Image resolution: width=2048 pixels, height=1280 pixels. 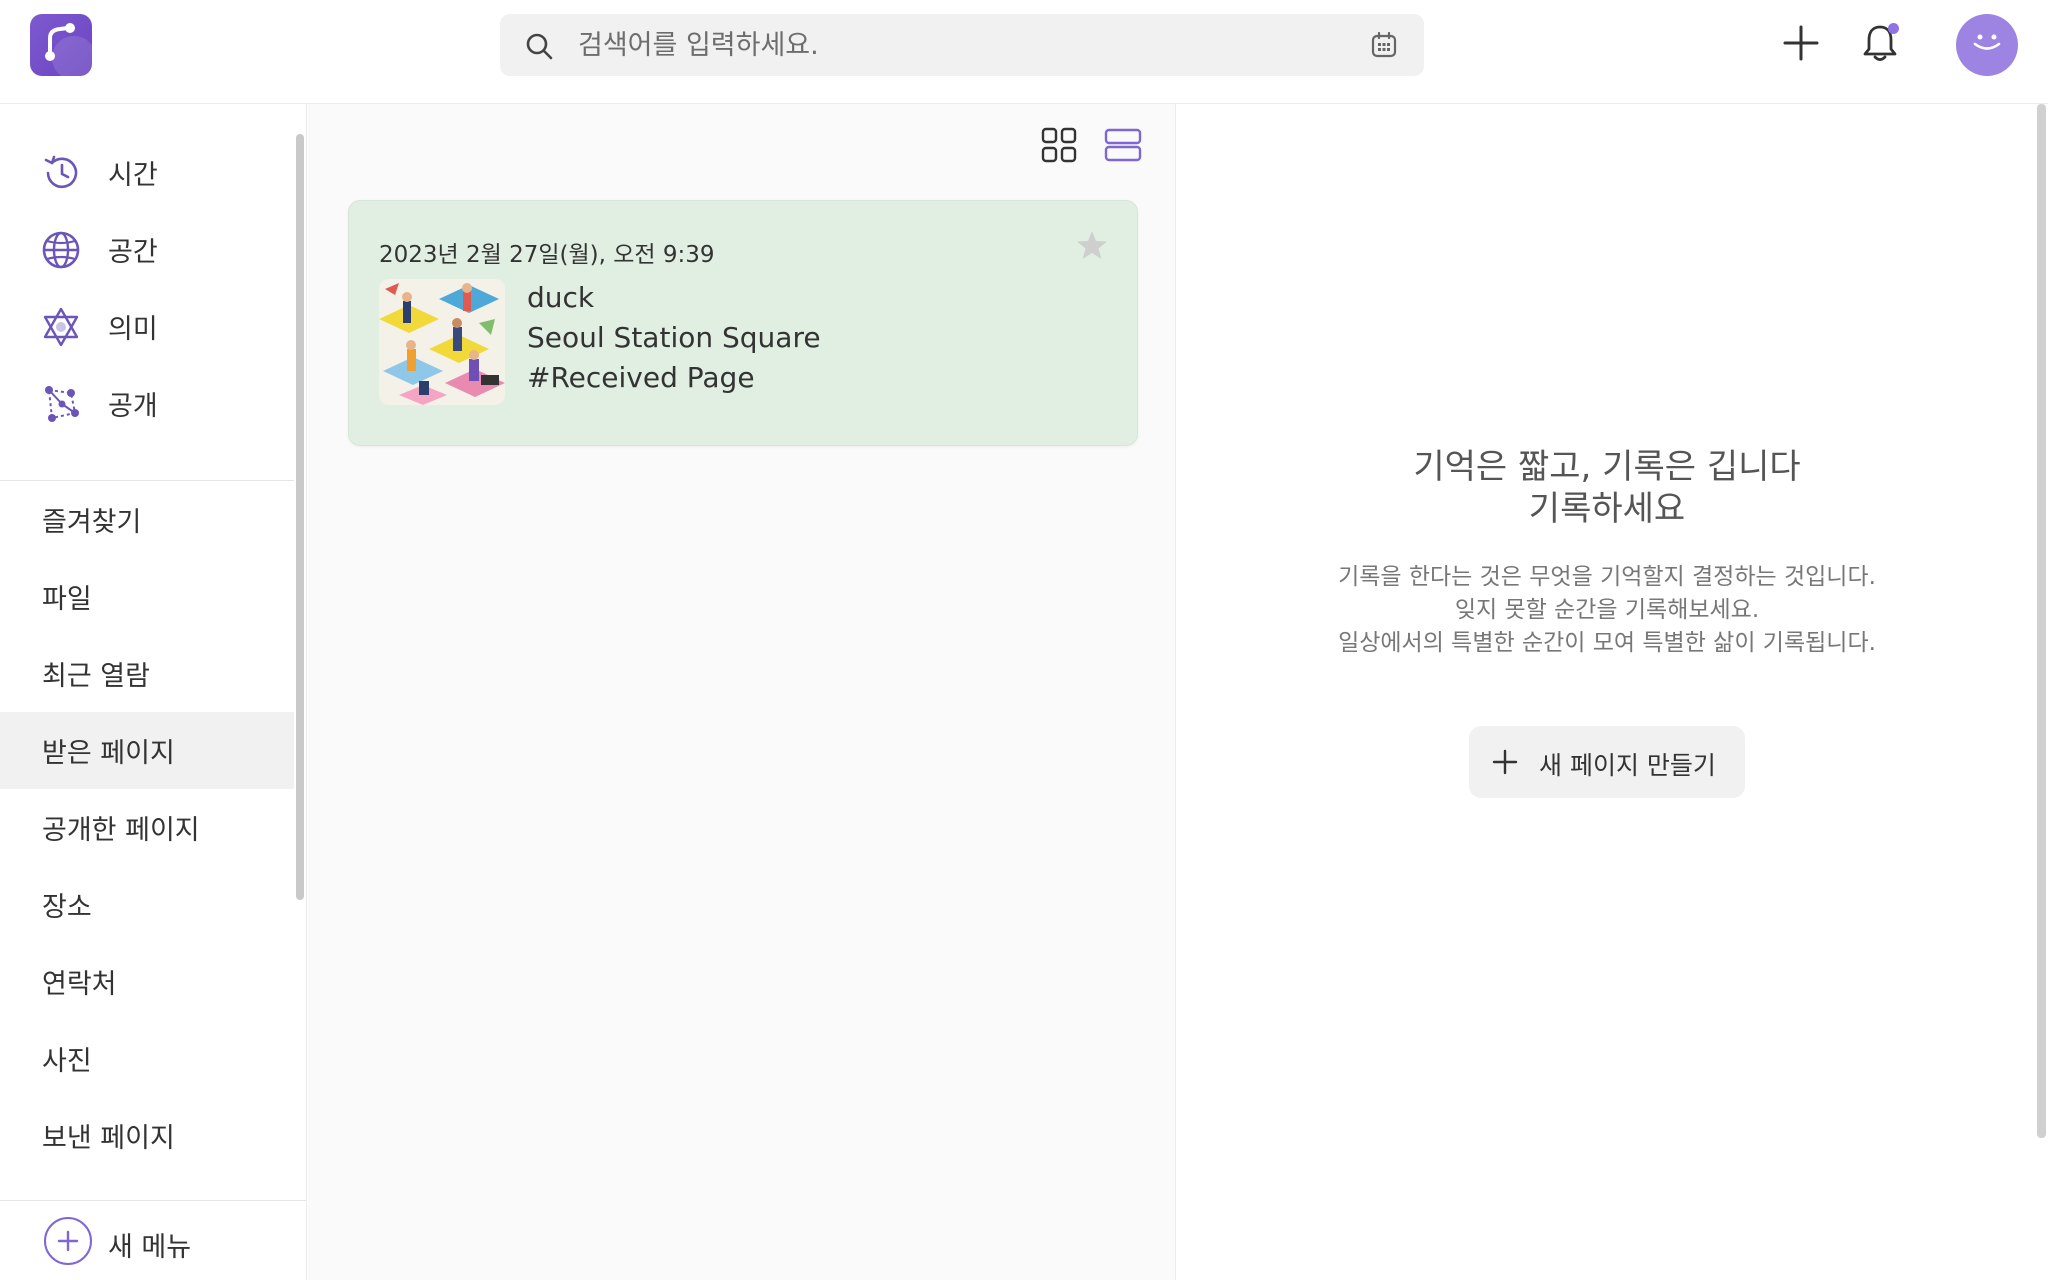 I want to click on star-icon, so click(x=1092, y=247).